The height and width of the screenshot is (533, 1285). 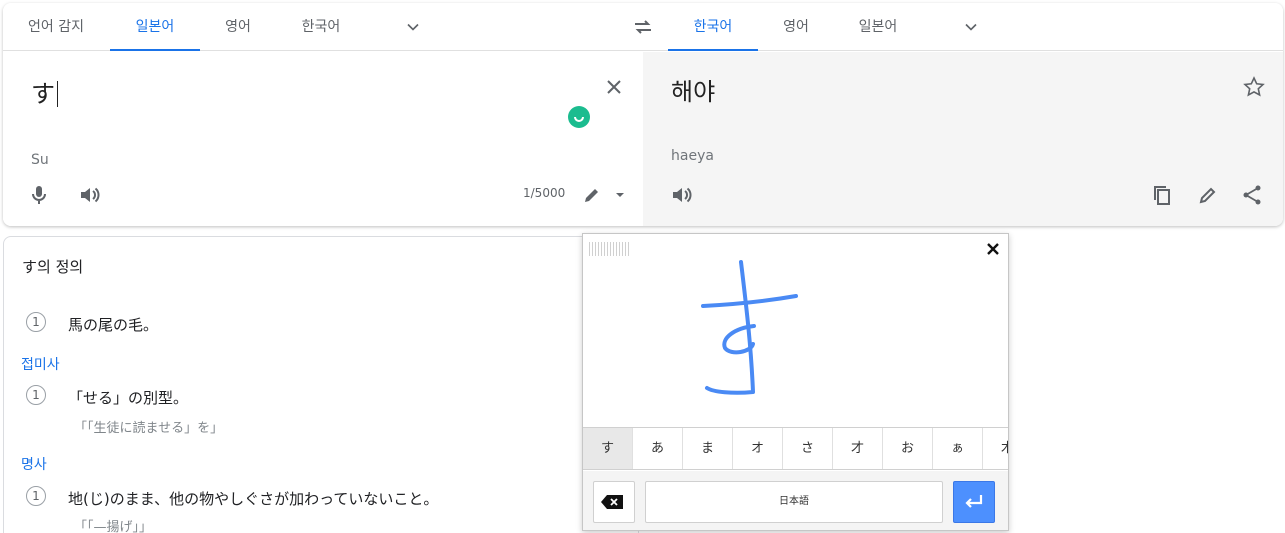 What do you see at coordinates (321, 27) in the screenshot?
I see `tab-source-korean: 한국어` at bounding box center [321, 27].